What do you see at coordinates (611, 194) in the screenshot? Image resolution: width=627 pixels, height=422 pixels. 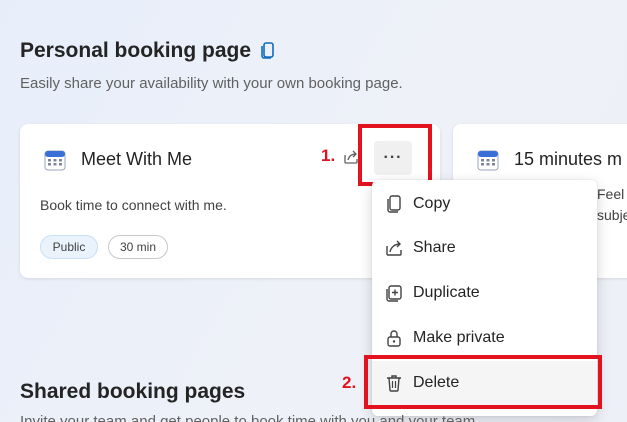 I see `card-description-line1: Feel` at bounding box center [611, 194].